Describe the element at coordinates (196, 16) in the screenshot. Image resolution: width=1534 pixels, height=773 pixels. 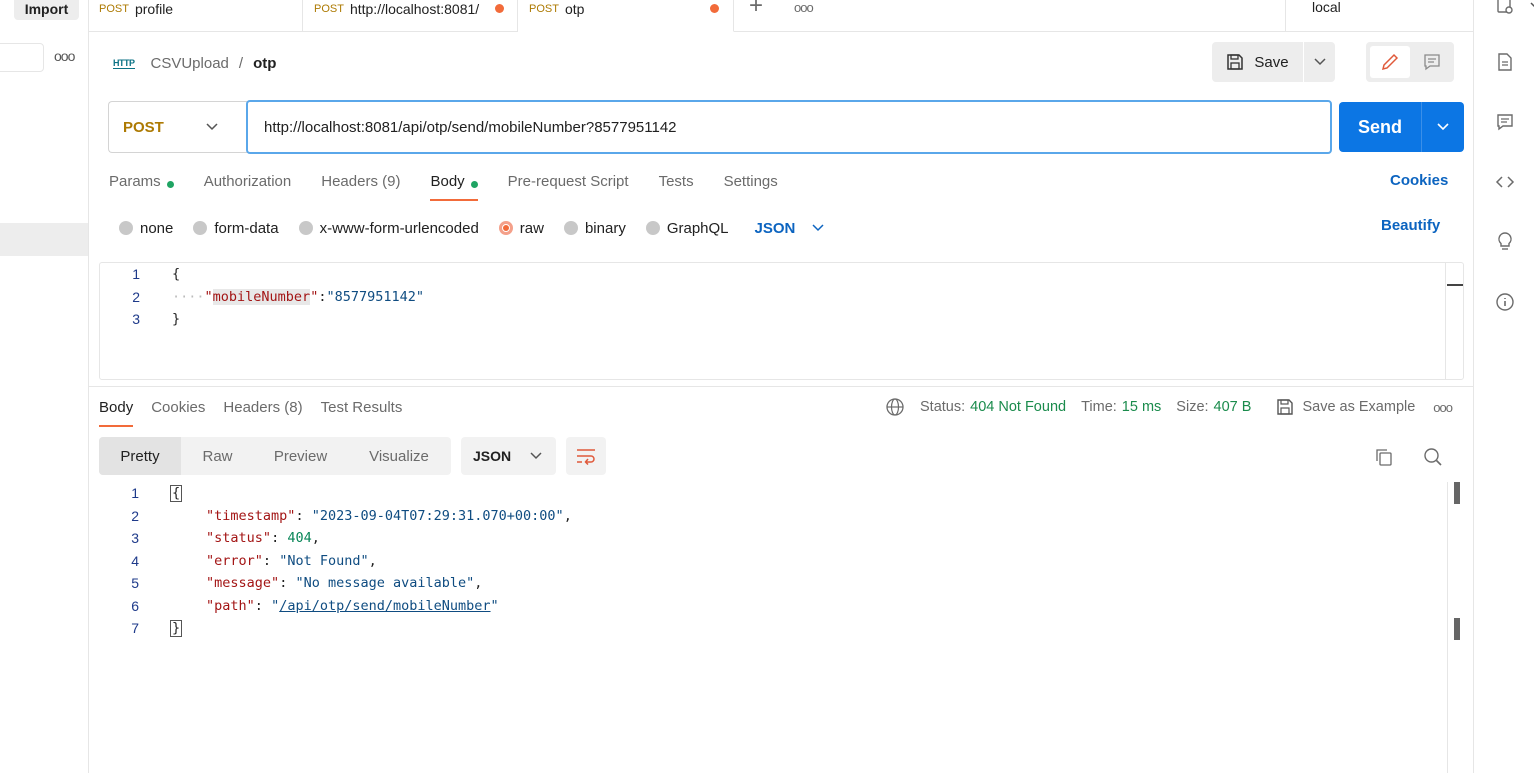
I see `tab-profile: POST profile` at that location.